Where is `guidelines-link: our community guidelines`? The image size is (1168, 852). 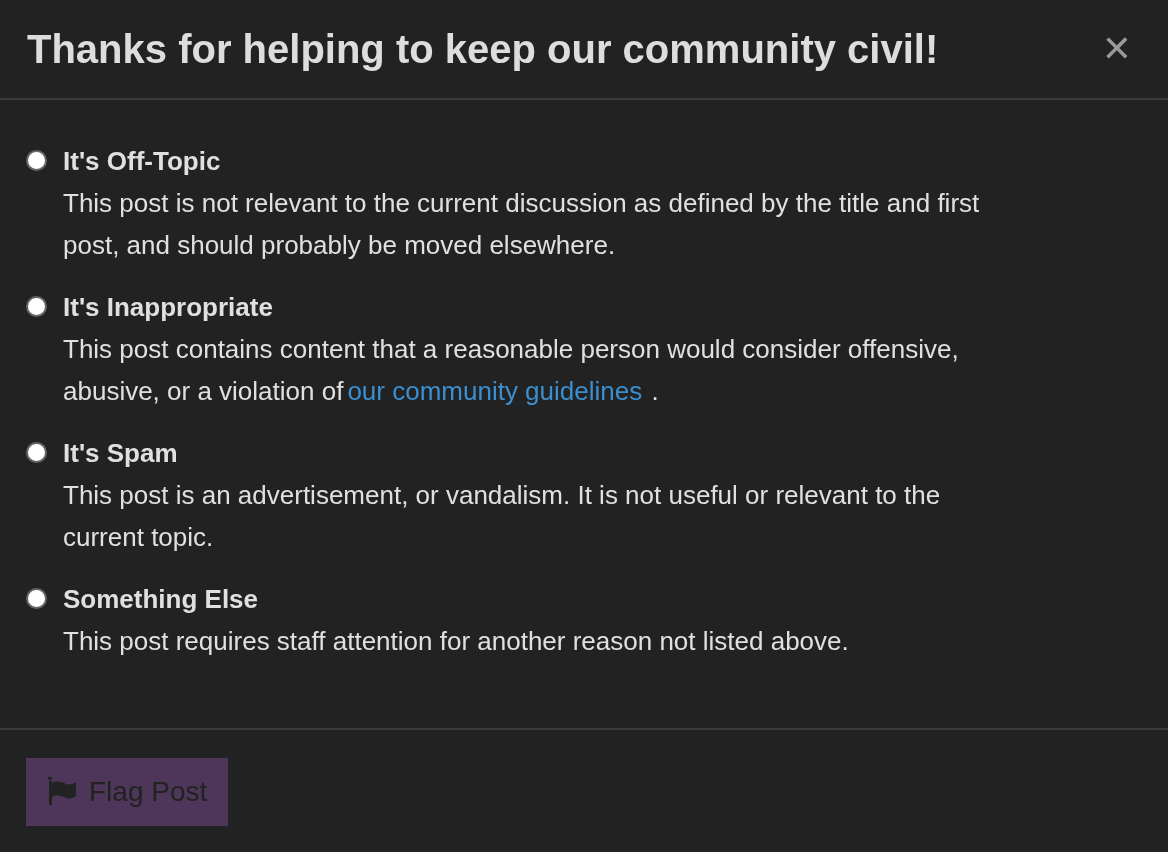 guidelines-link: our community guidelines is located at coordinates (495, 391).